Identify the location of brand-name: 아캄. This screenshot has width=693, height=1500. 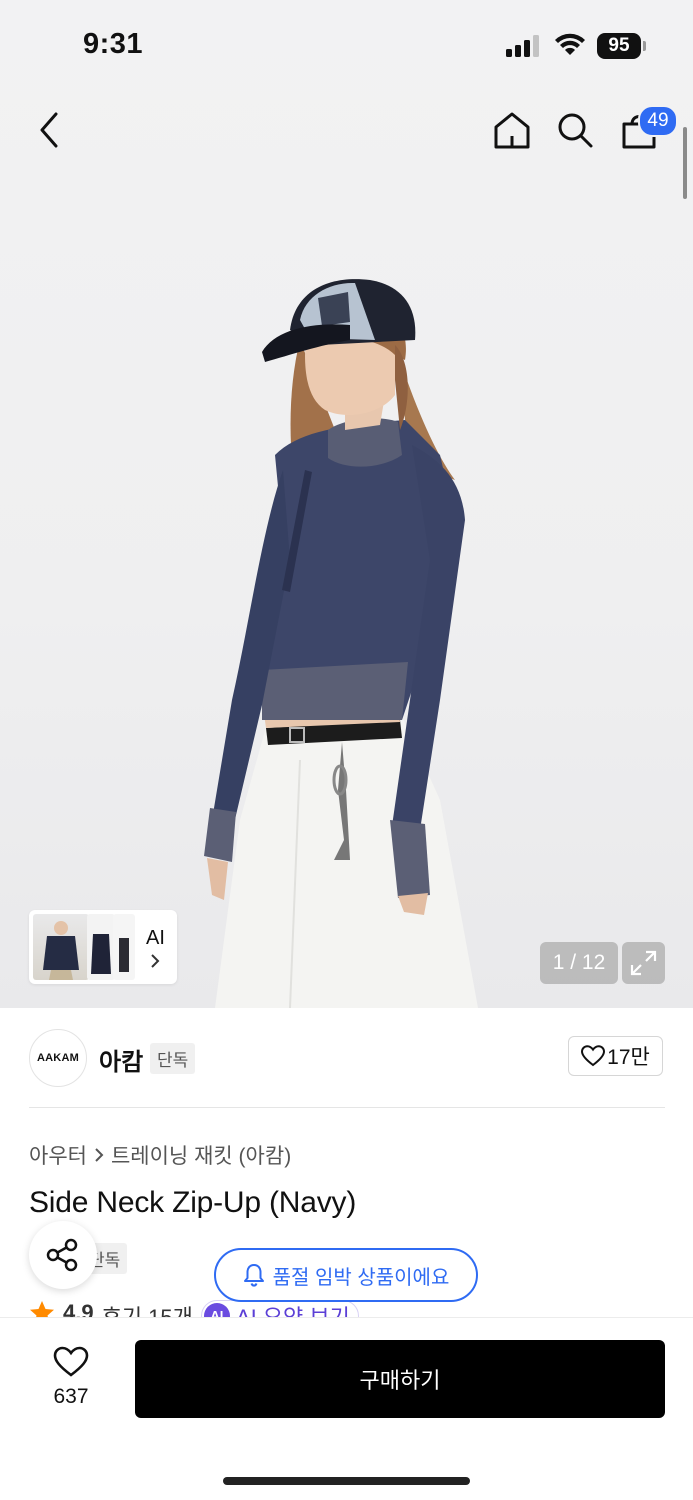
(121, 1059).